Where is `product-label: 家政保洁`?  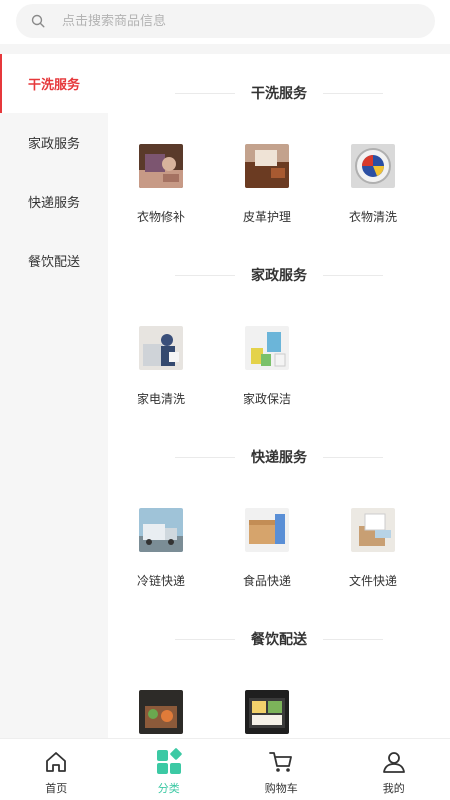 product-label: 家政保洁 is located at coordinates (266, 399).